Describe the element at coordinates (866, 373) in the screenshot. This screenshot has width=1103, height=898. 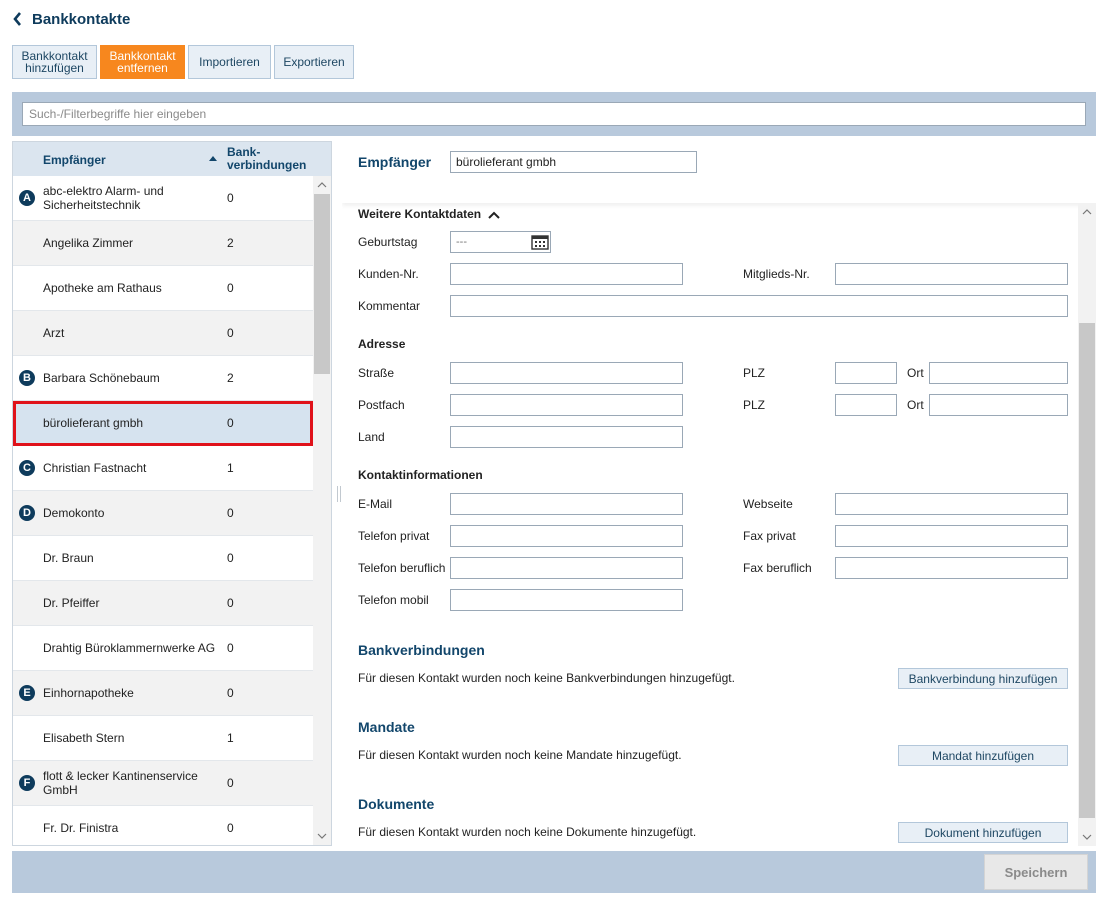
I see `plz-input` at that location.